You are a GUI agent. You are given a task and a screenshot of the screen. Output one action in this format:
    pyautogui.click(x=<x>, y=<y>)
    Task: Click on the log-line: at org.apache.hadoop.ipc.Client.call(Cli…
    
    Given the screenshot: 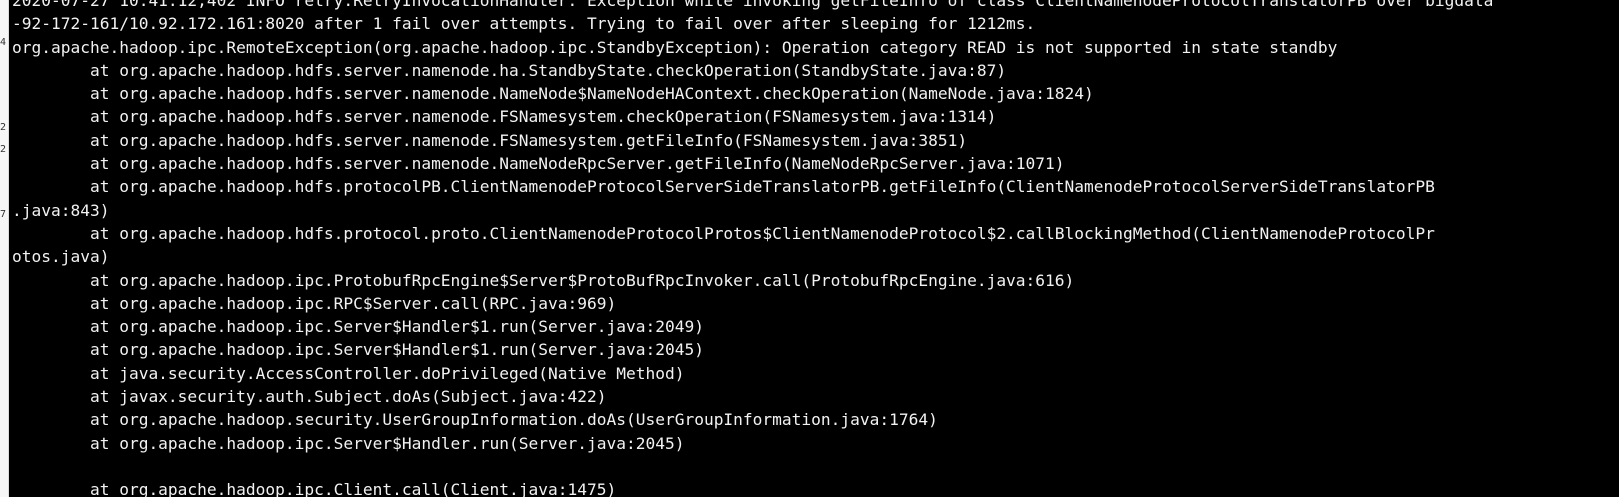 What is the action you would take?
    pyautogui.click(x=314, y=488)
    